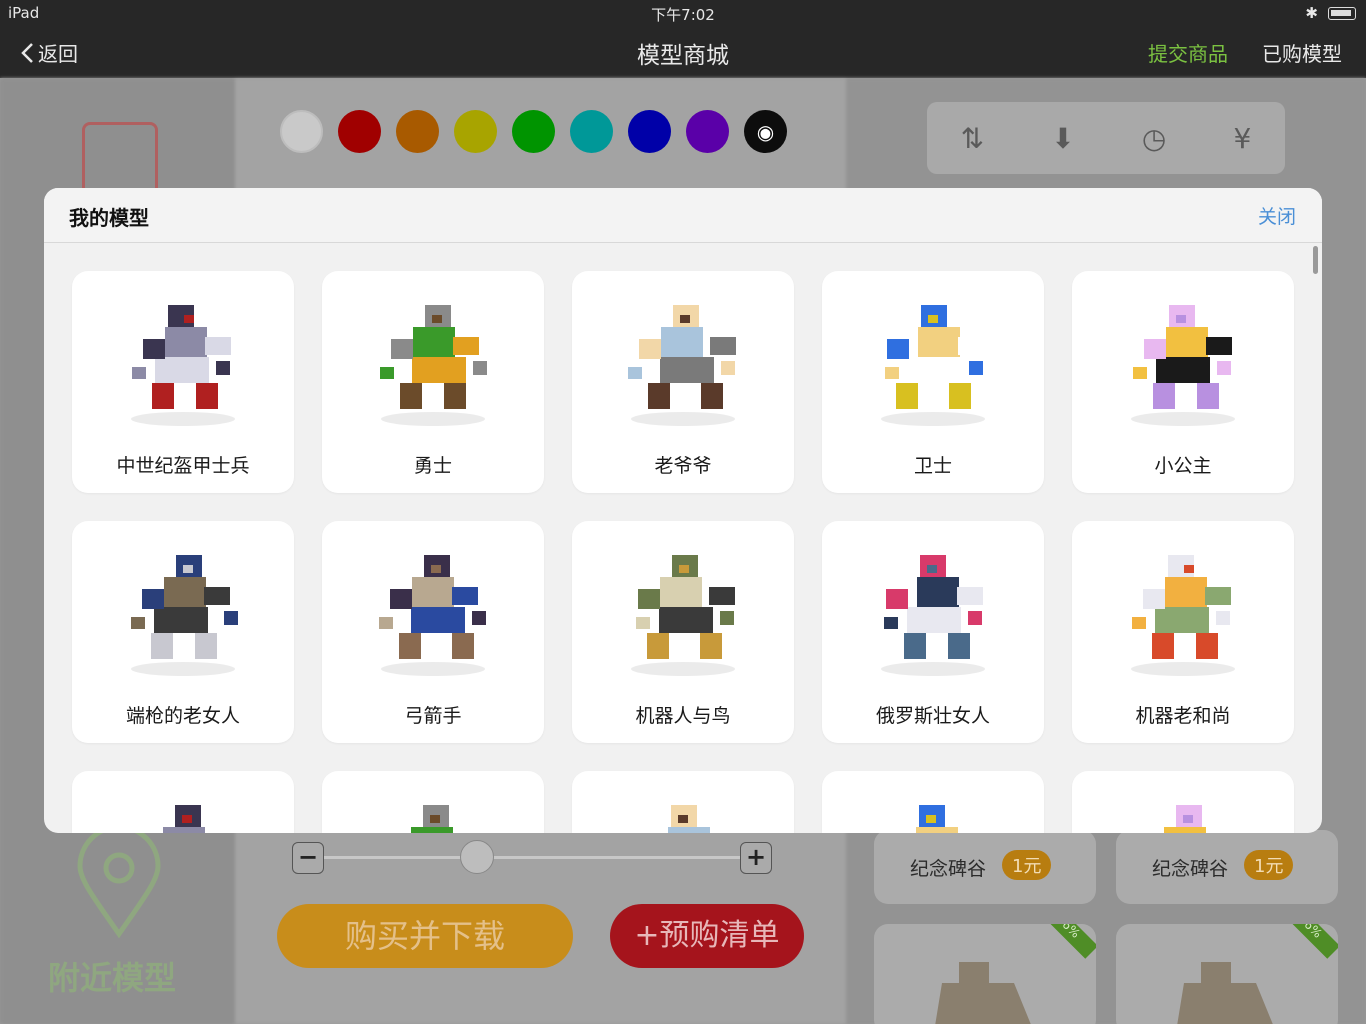 Image resolution: width=1366 pixels, height=1024 pixels. I want to click on model-card-label: 端枪的老女人, so click(182, 716).